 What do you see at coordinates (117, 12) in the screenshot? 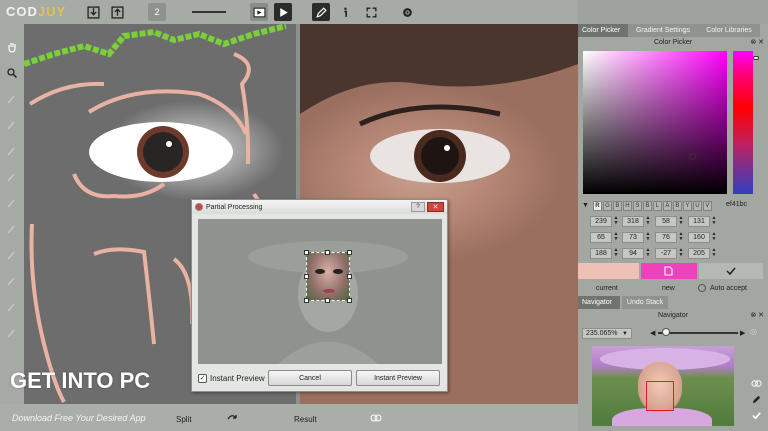
I see `export-icon` at bounding box center [117, 12].